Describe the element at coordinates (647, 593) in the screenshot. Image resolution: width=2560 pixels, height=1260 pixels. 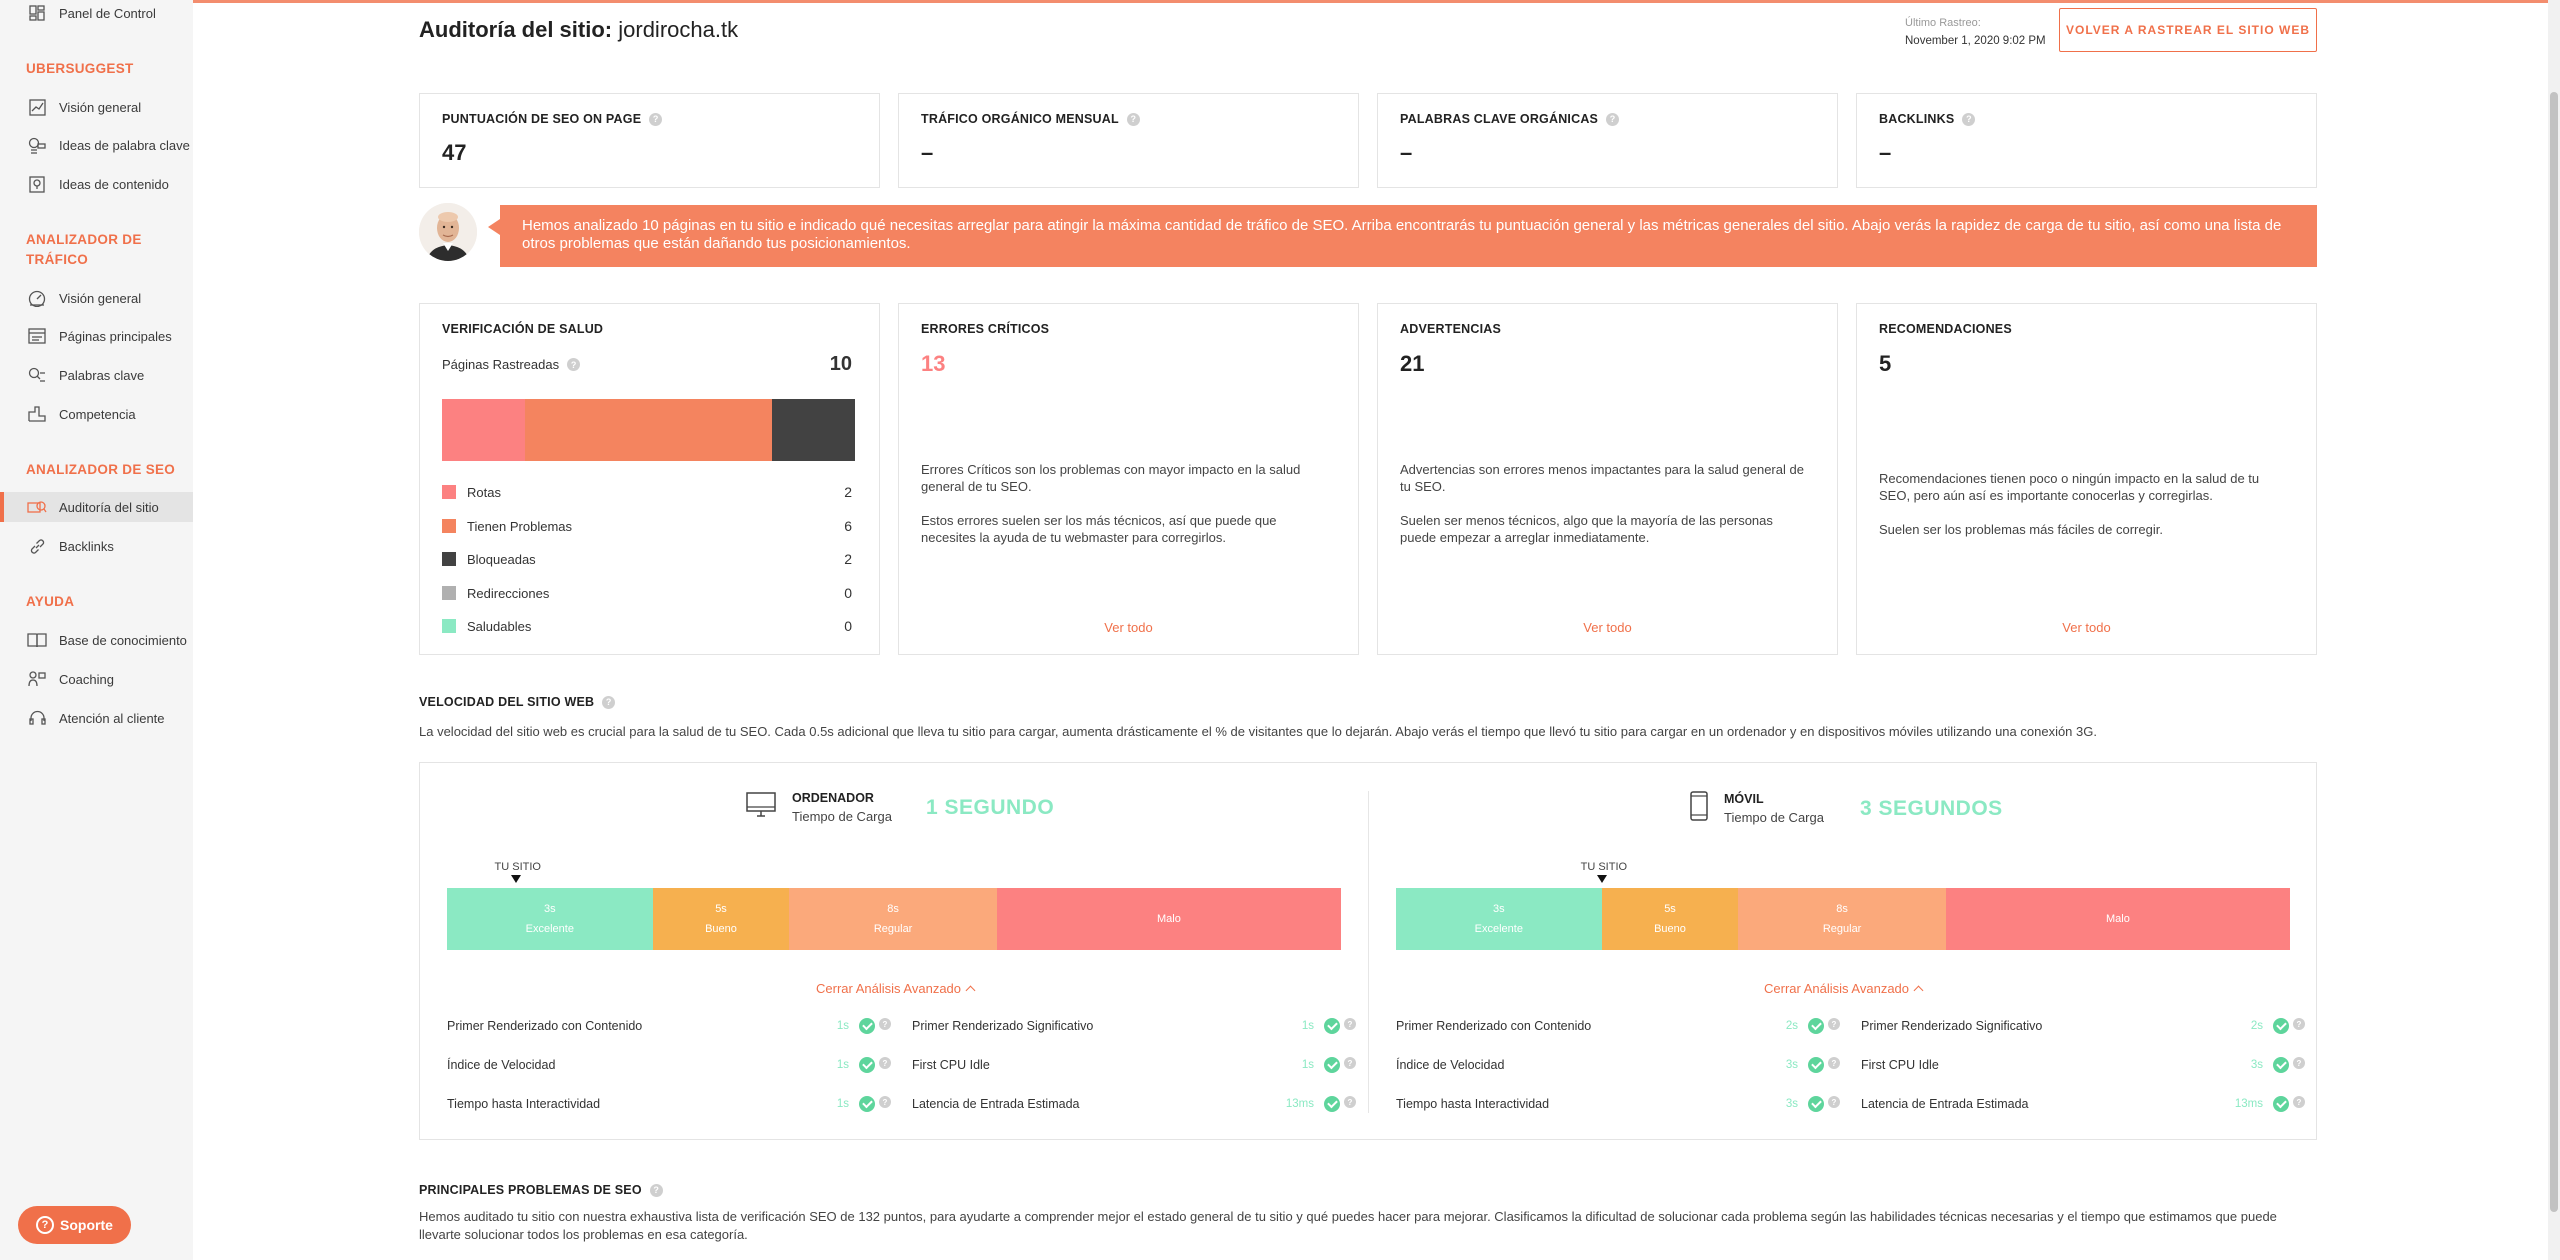
I see `legend-row-redirecciones: Redirecciones 0` at that location.